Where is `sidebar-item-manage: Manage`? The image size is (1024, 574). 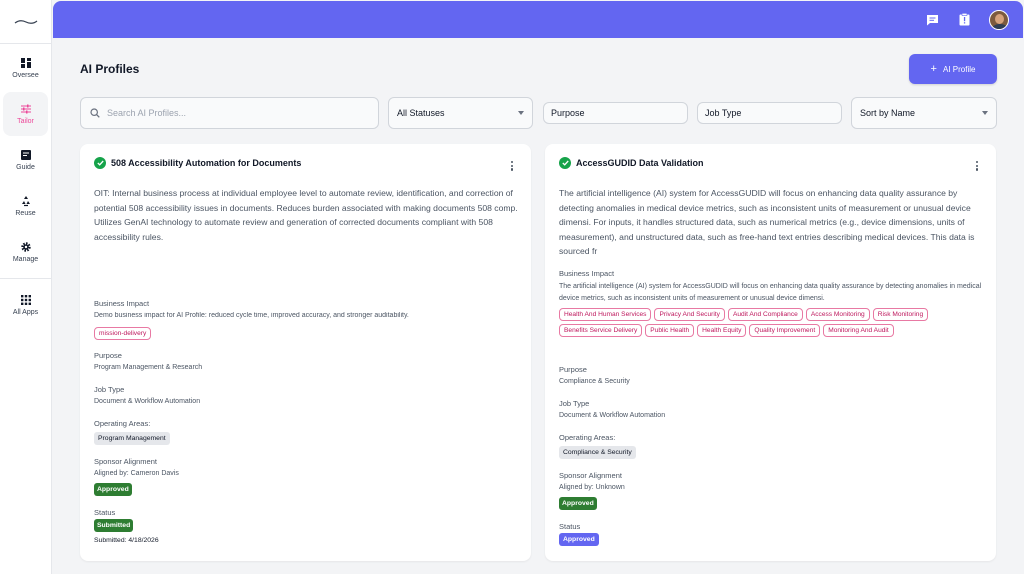 sidebar-item-manage: Manage is located at coordinates (25, 252).